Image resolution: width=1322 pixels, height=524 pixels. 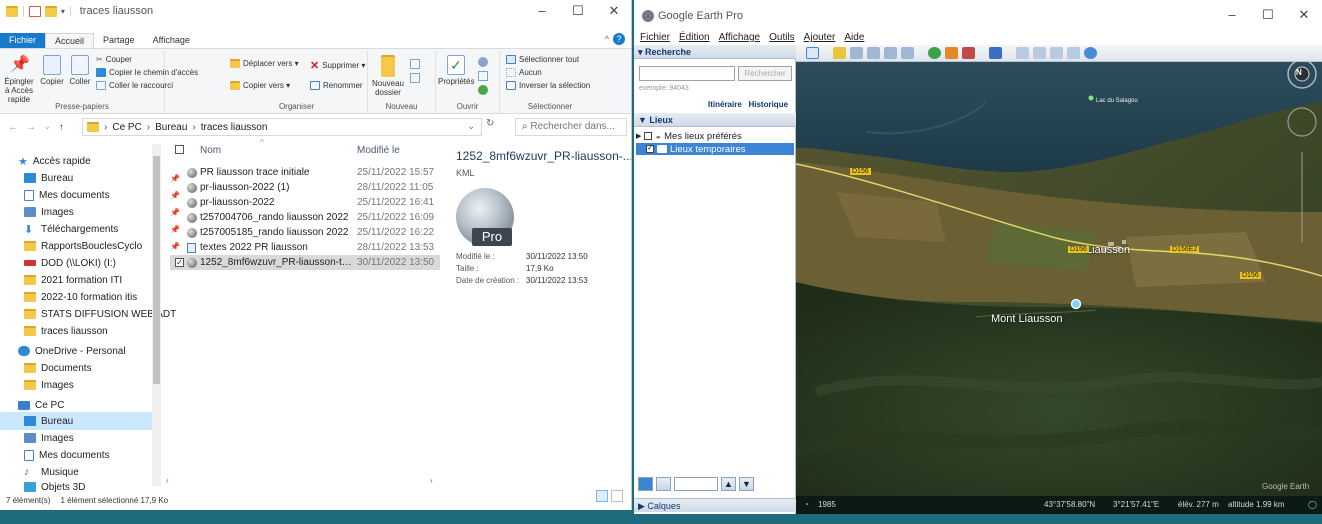 What do you see at coordinates (156, 315) in the screenshot?
I see `sidebar-scrollbar` at bounding box center [156, 315].